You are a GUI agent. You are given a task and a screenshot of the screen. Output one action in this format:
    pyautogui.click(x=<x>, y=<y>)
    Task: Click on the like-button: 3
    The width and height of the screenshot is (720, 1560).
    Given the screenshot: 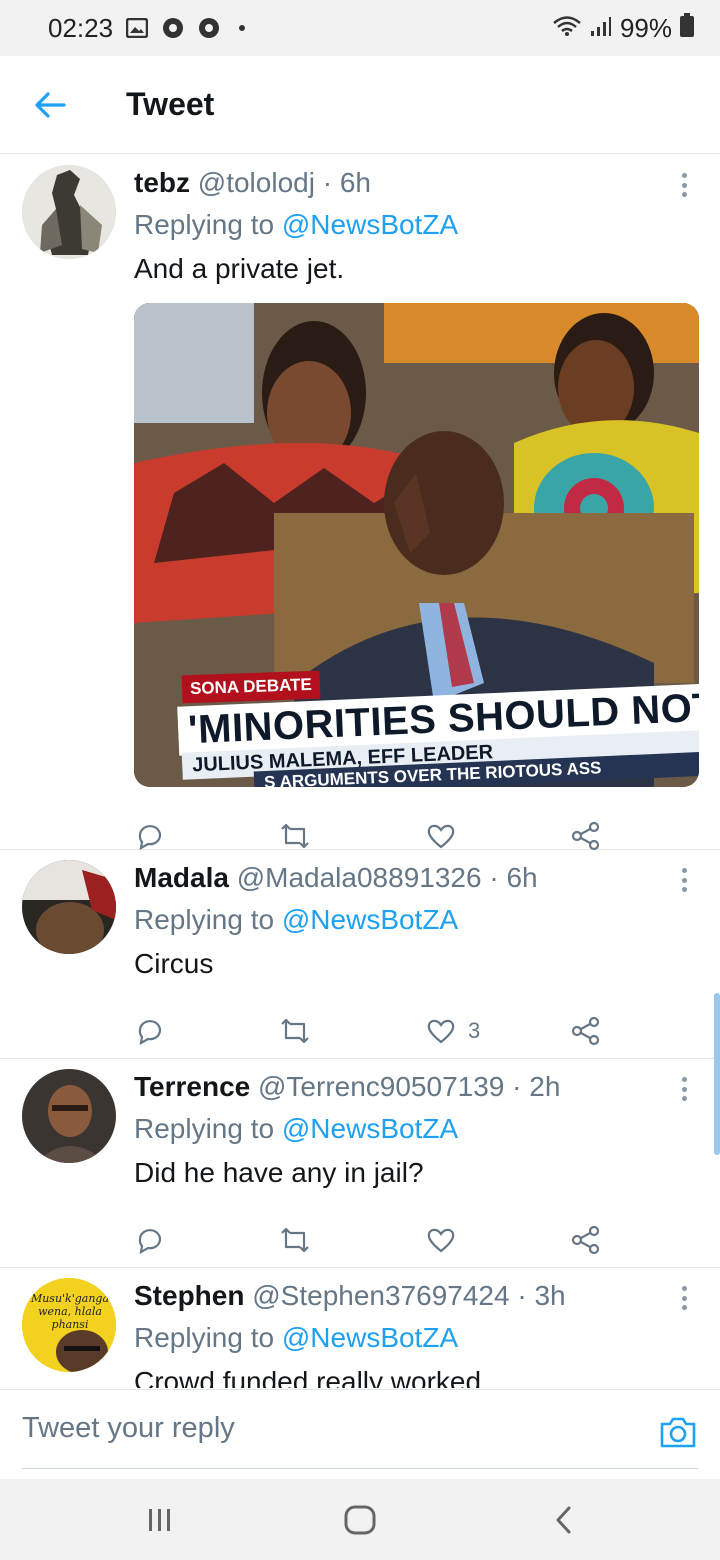 What is the action you would take?
    pyautogui.click(x=453, y=1031)
    